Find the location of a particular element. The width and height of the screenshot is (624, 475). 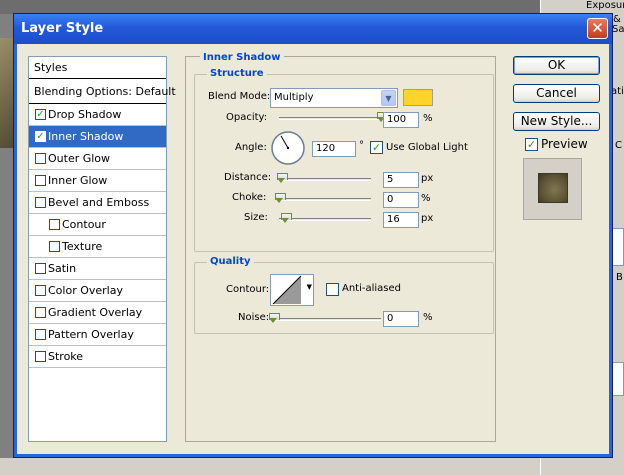

angle-dial is located at coordinates (288, 148).